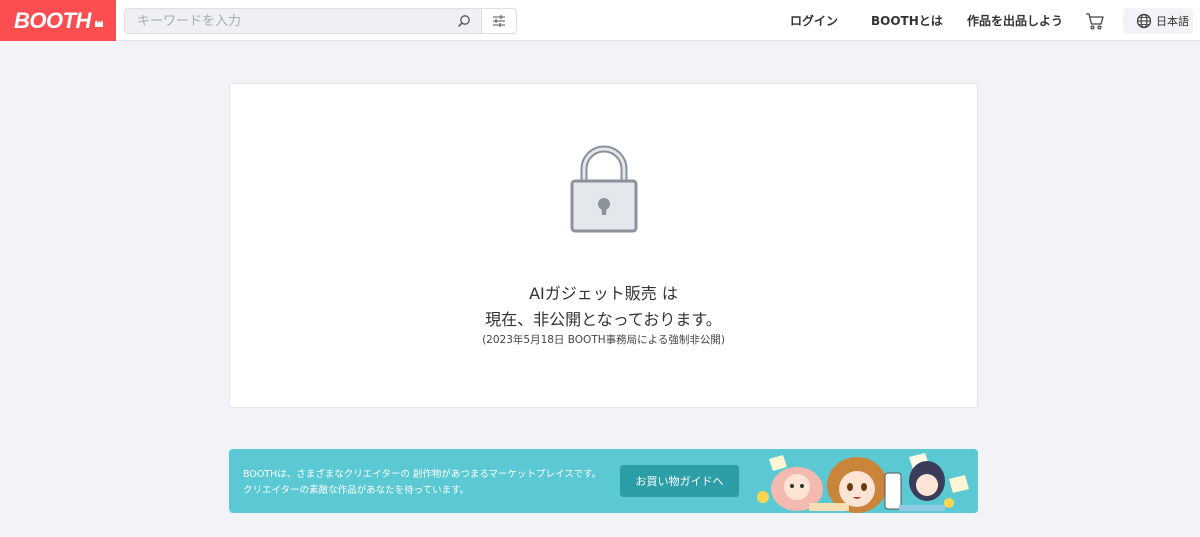 The height and width of the screenshot is (537, 1200). I want to click on notice-message: 現在、非公開となっております。, so click(603, 319).